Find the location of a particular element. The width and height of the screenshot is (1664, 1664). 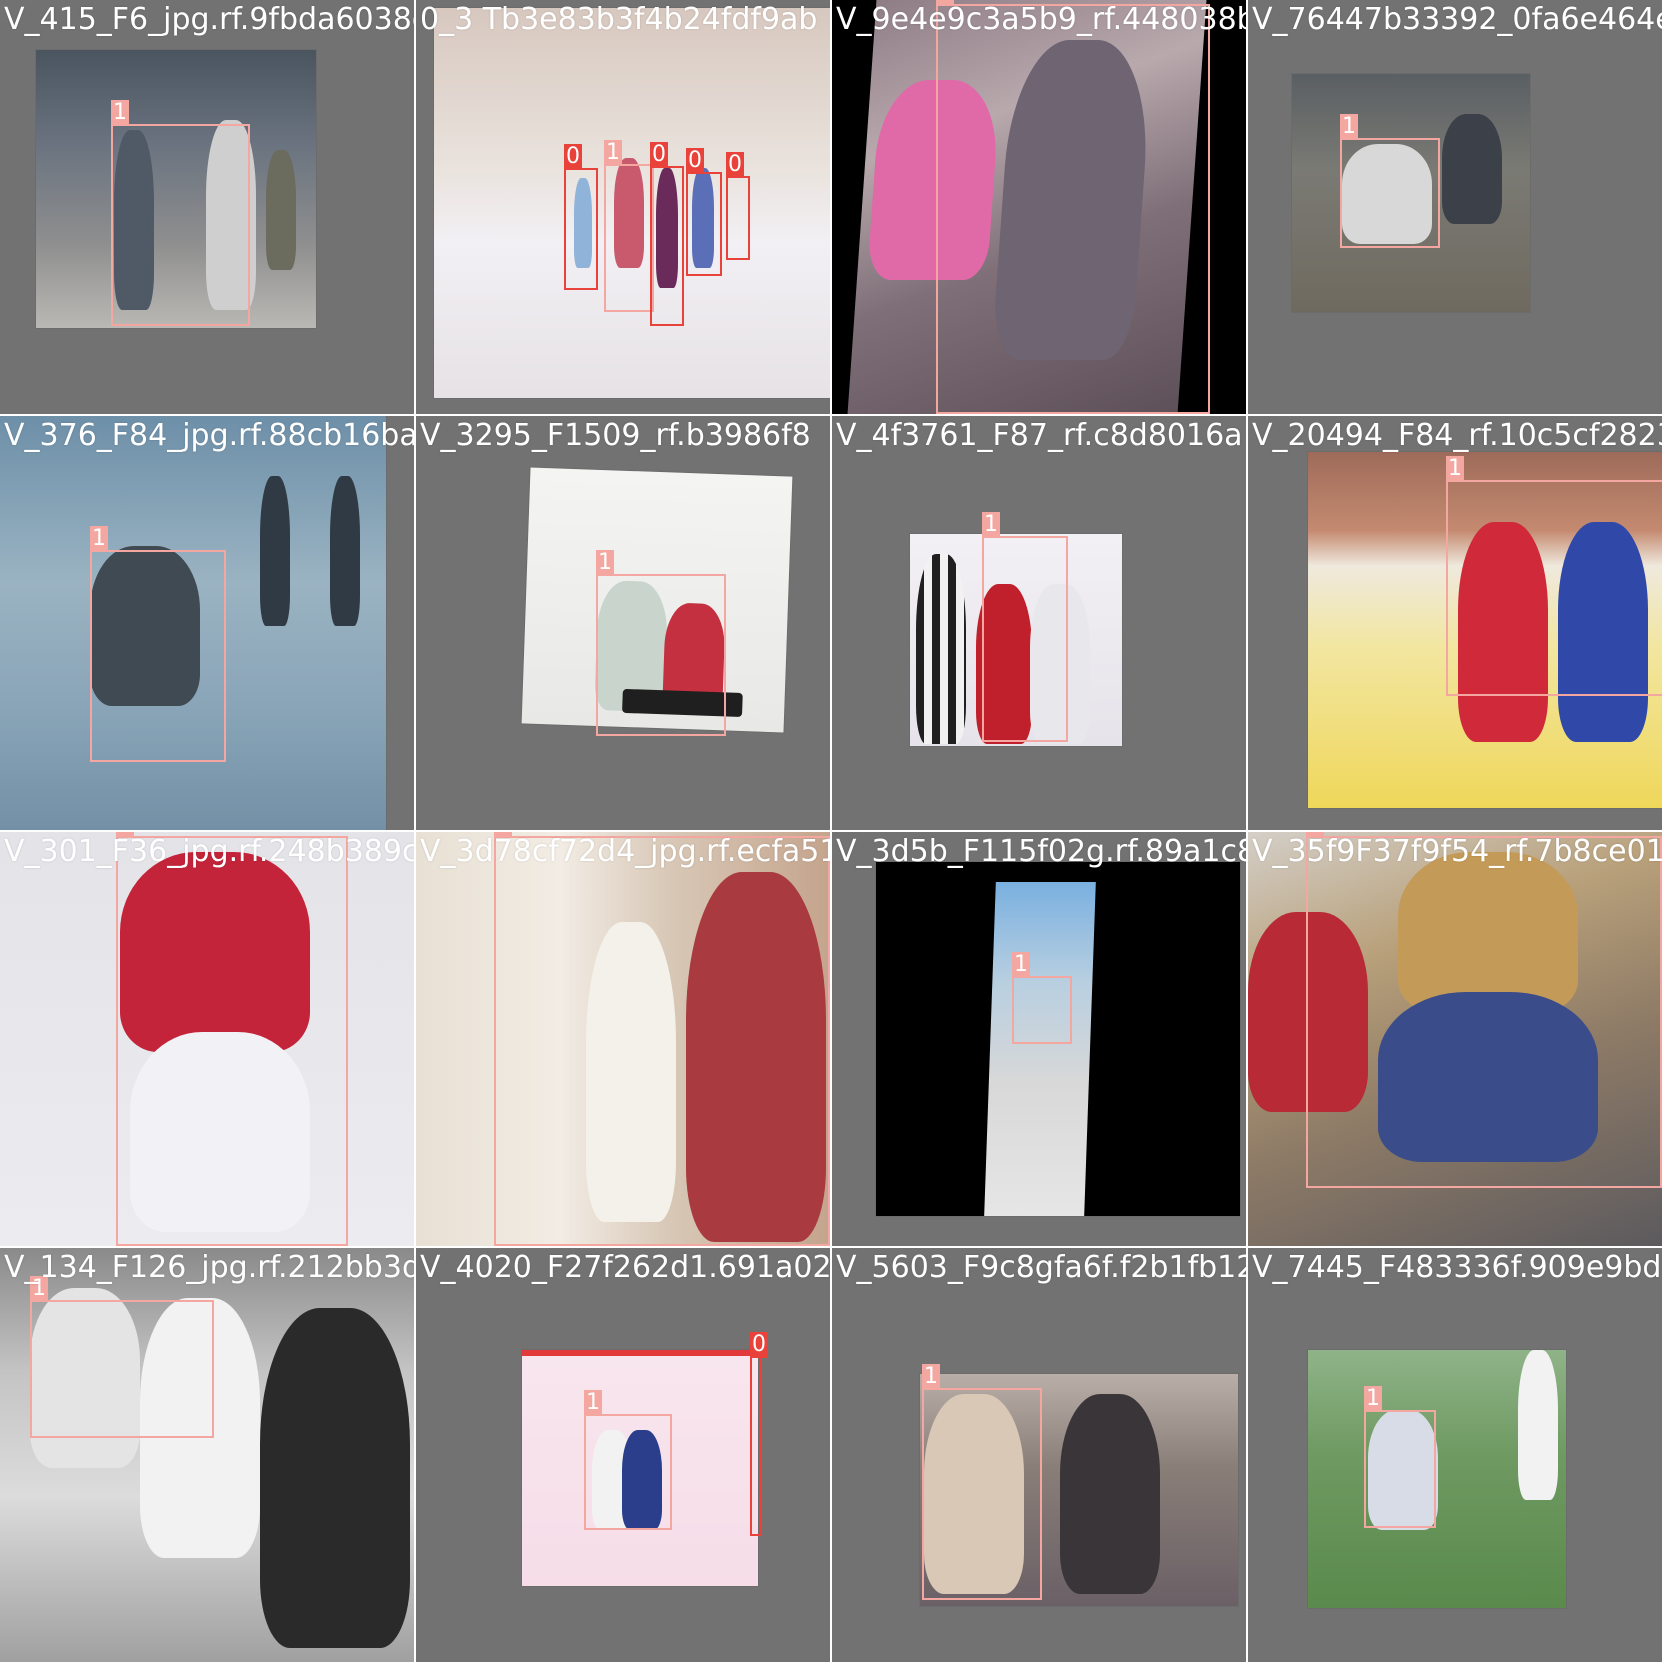

tile-filename: V_415_F6_jpg.rf.9fbda6038d is located at coordinates (210, 19).